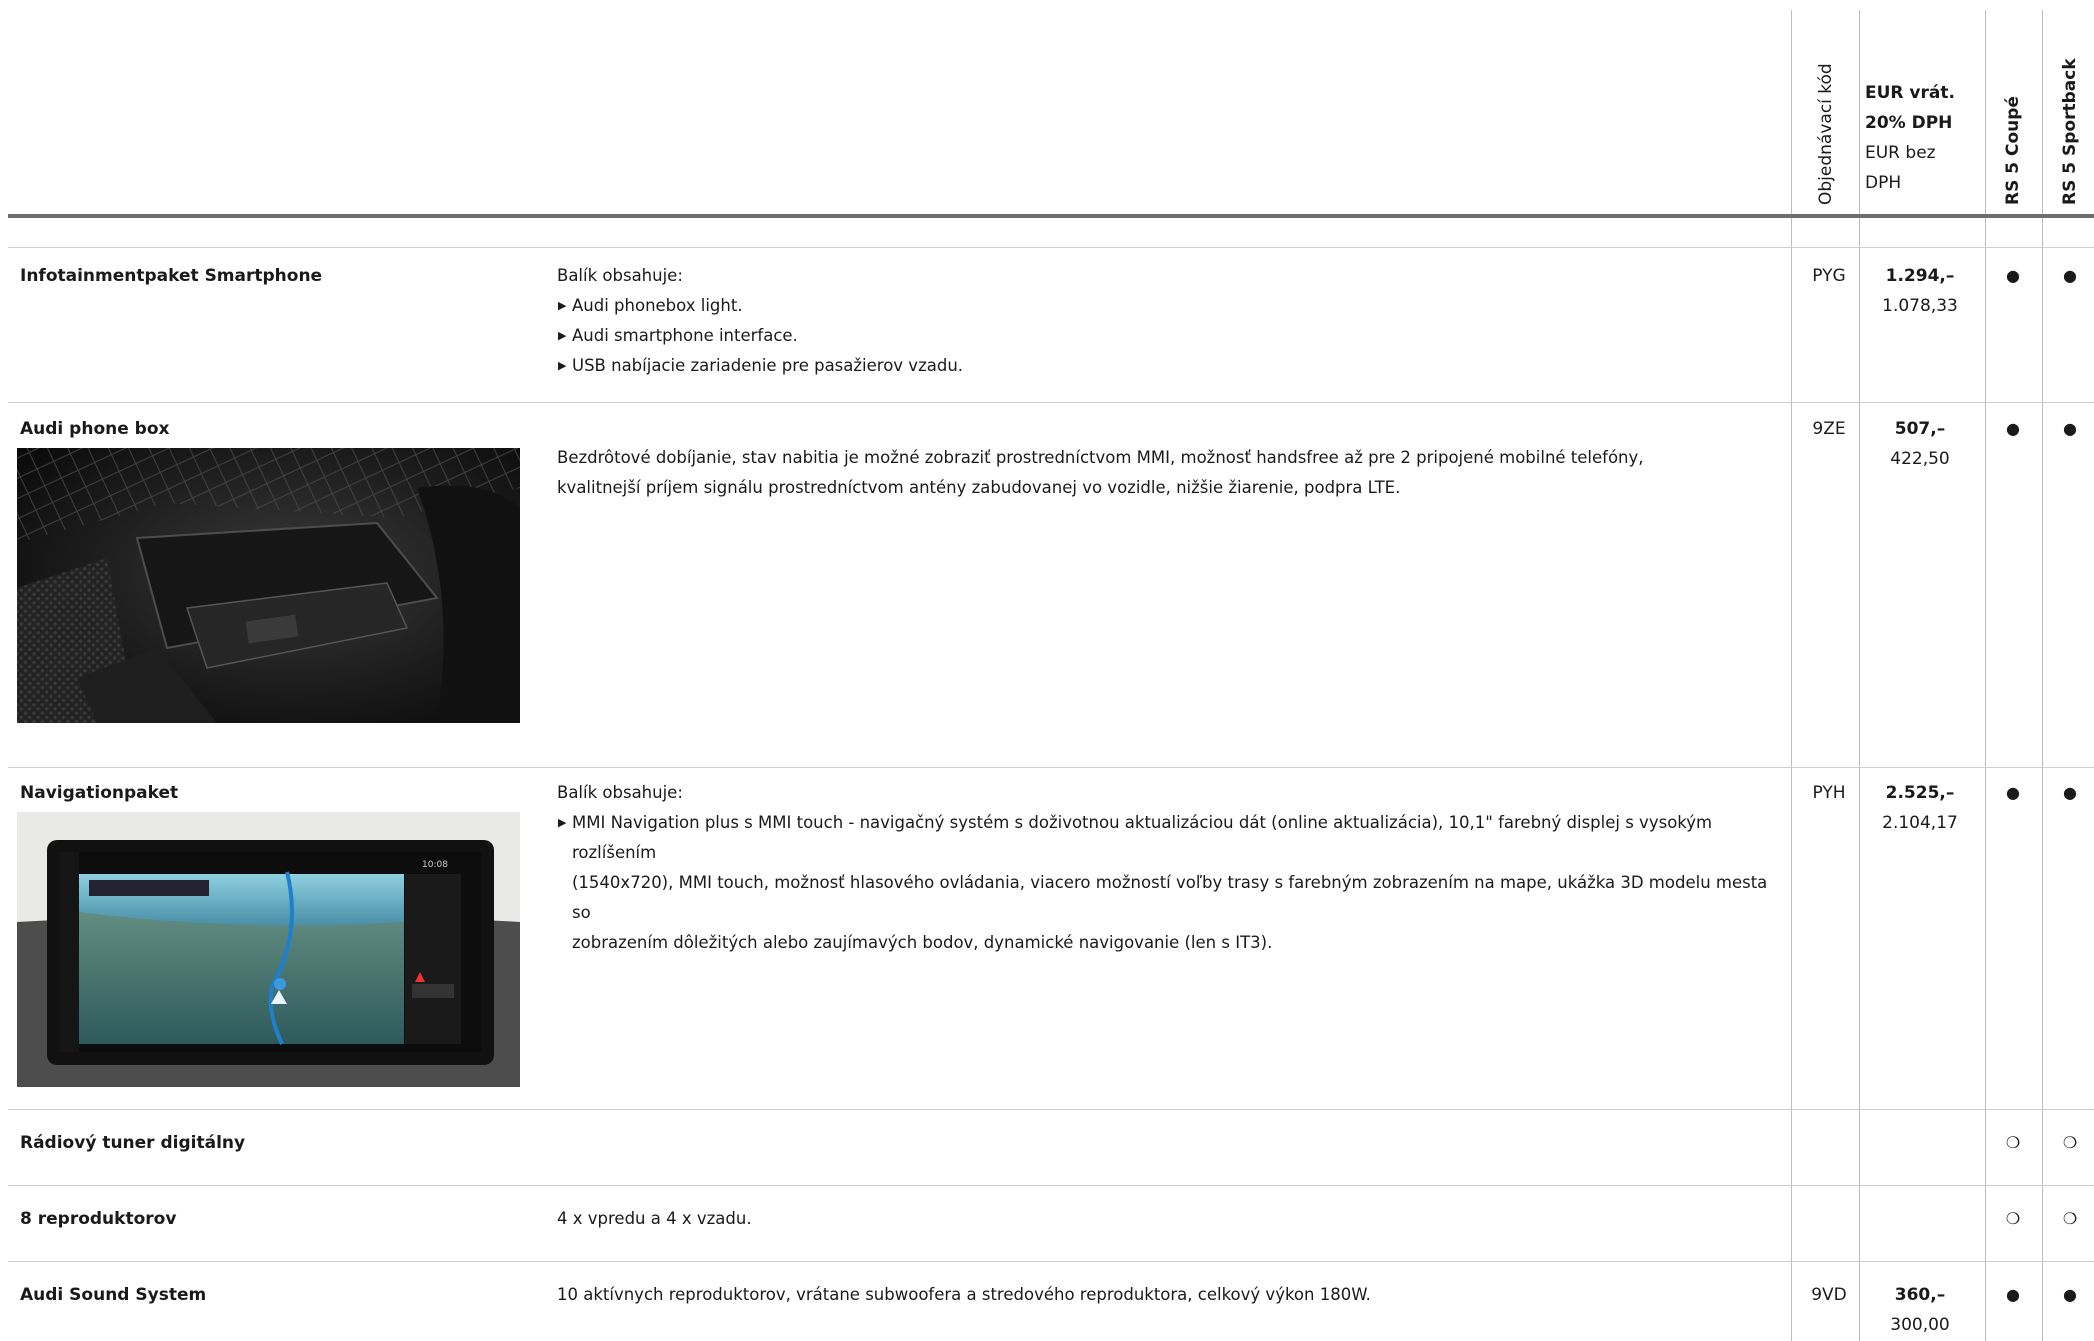  Describe the element at coordinates (1883, 183) in the screenshot. I see `header-price-net-line2: DPH` at that location.